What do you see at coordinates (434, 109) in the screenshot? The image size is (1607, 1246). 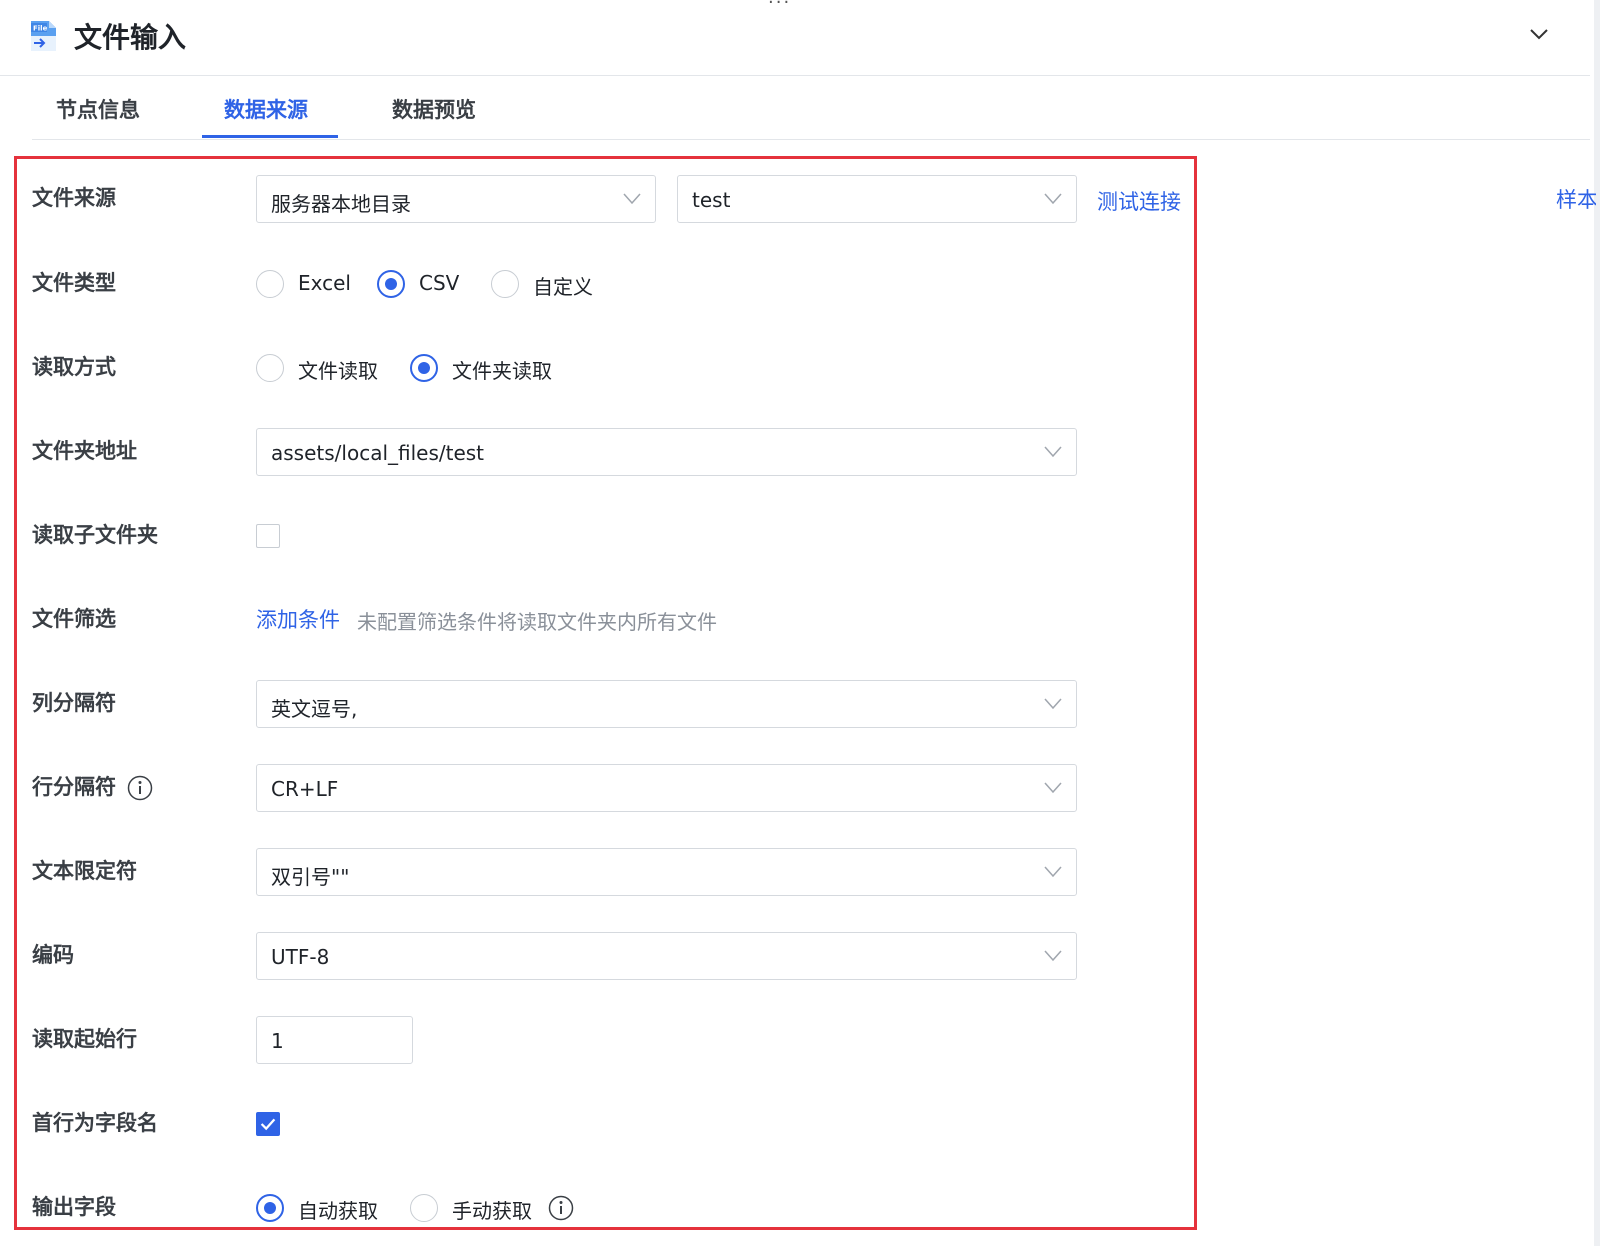 I see `tab-data-preview: 数据预览` at bounding box center [434, 109].